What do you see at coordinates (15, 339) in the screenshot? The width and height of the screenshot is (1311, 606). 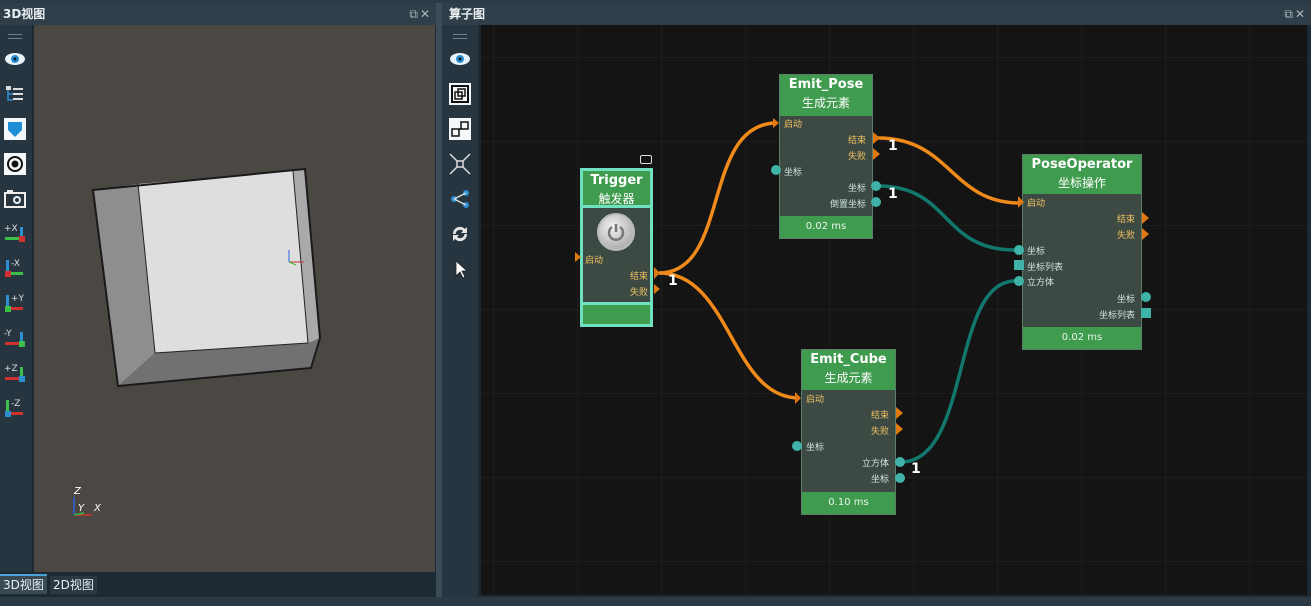 I see `view-minus-y-icon: -Y` at bounding box center [15, 339].